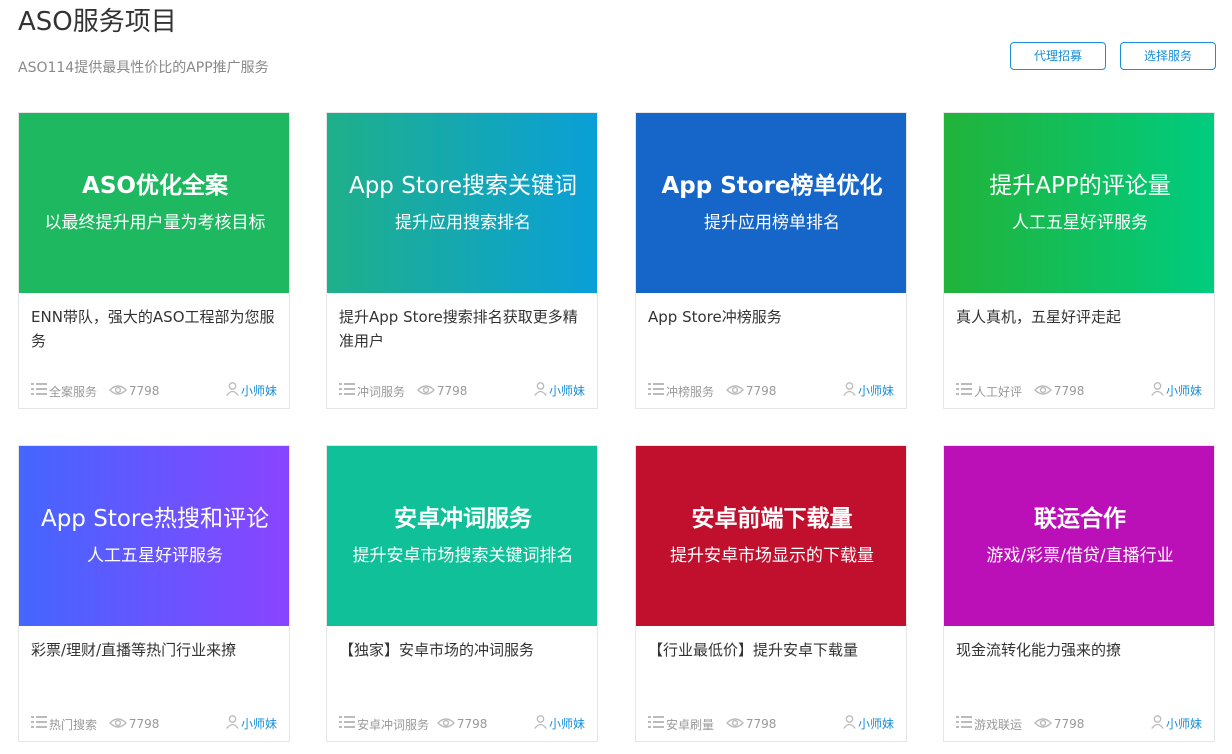  Describe the element at coordinates (73, 392) in the screenshot. I see `card-category: 全案服务` at that location.